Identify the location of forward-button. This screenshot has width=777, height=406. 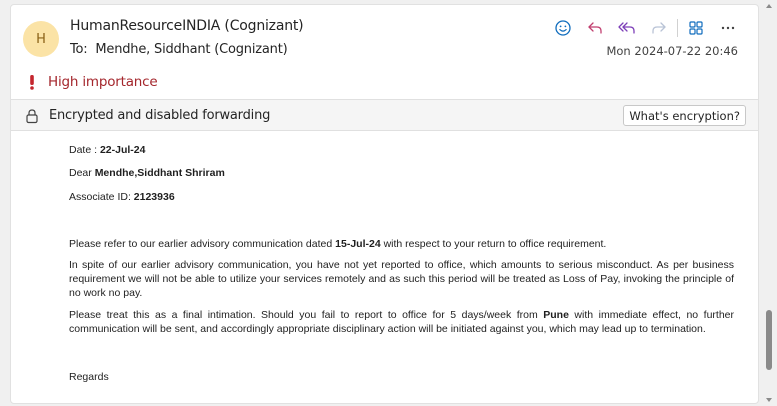
(659, 28).